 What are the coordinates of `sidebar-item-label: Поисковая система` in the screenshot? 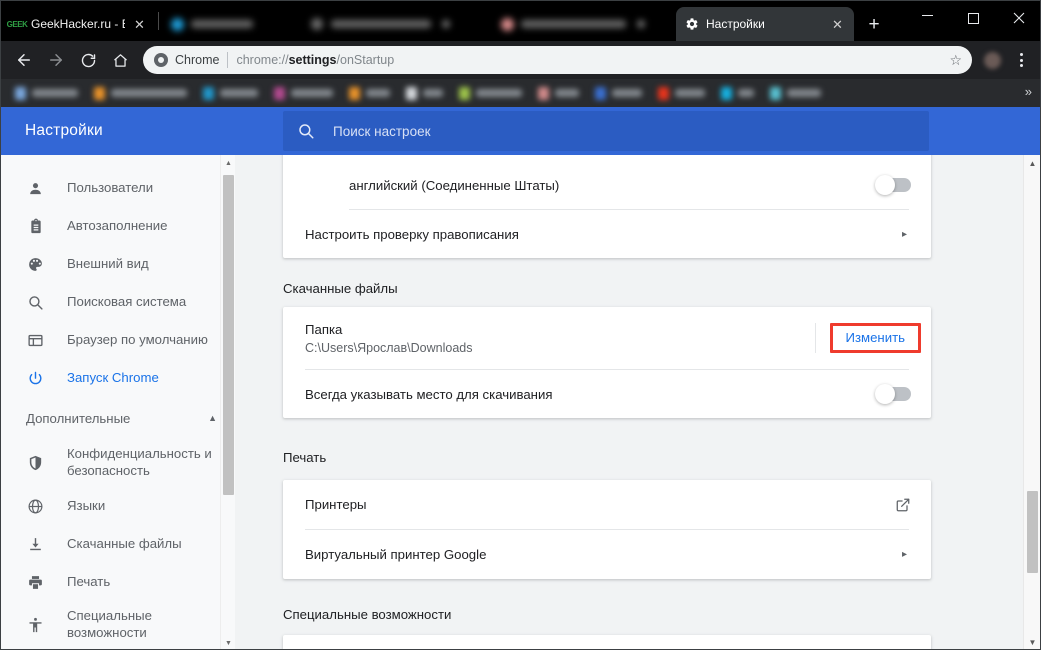 It's located at (127, 301).